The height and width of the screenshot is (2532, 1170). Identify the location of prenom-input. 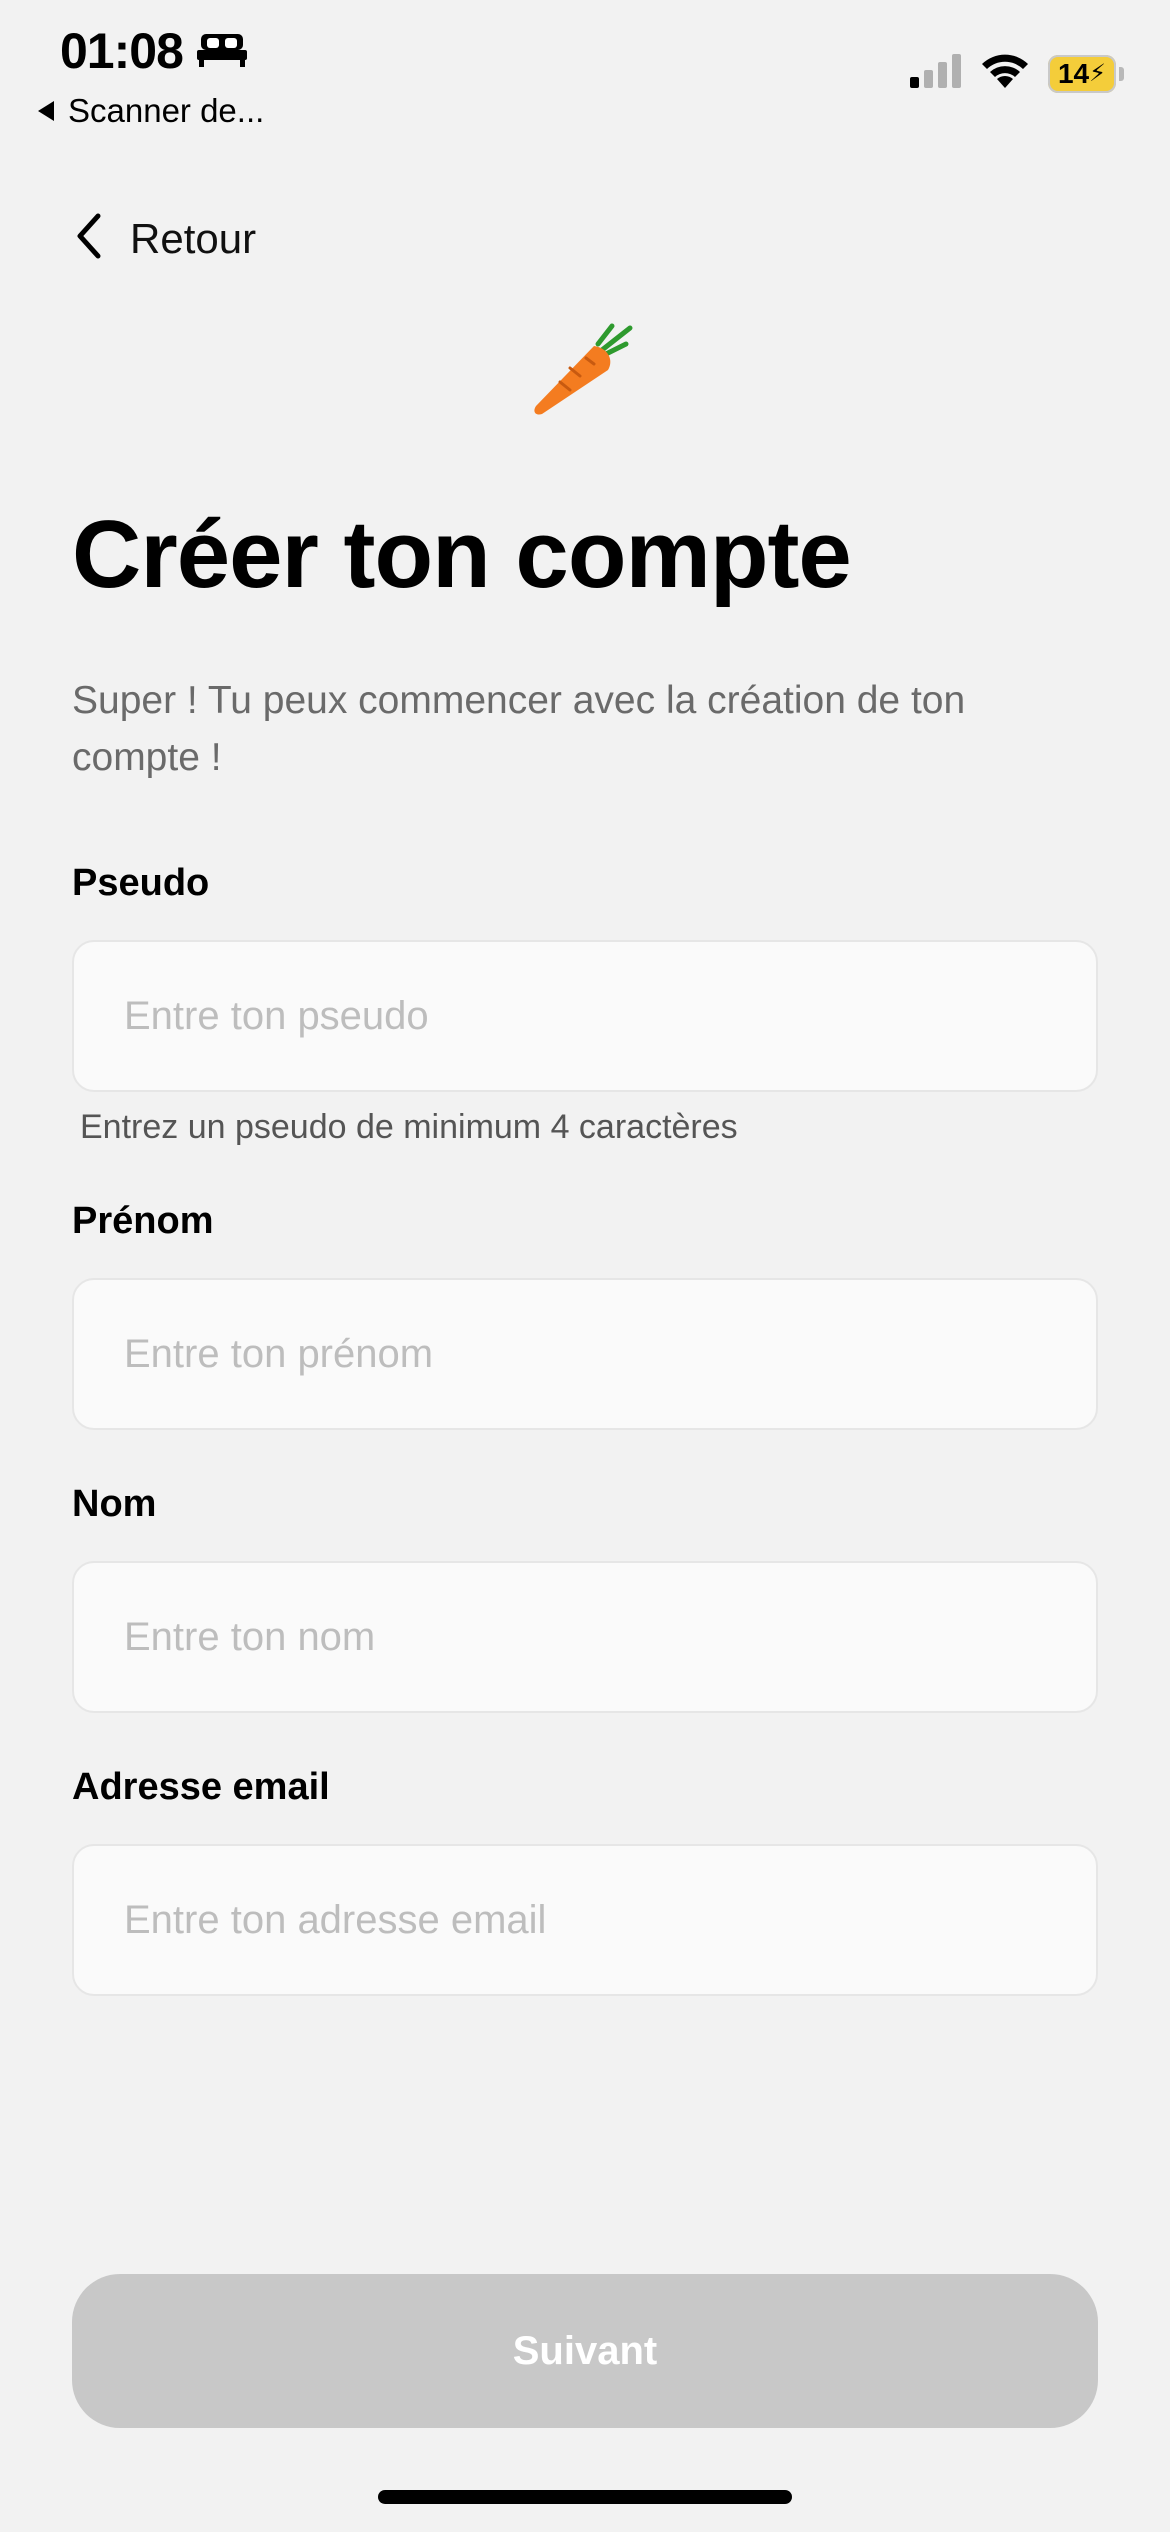
(610, 1354).